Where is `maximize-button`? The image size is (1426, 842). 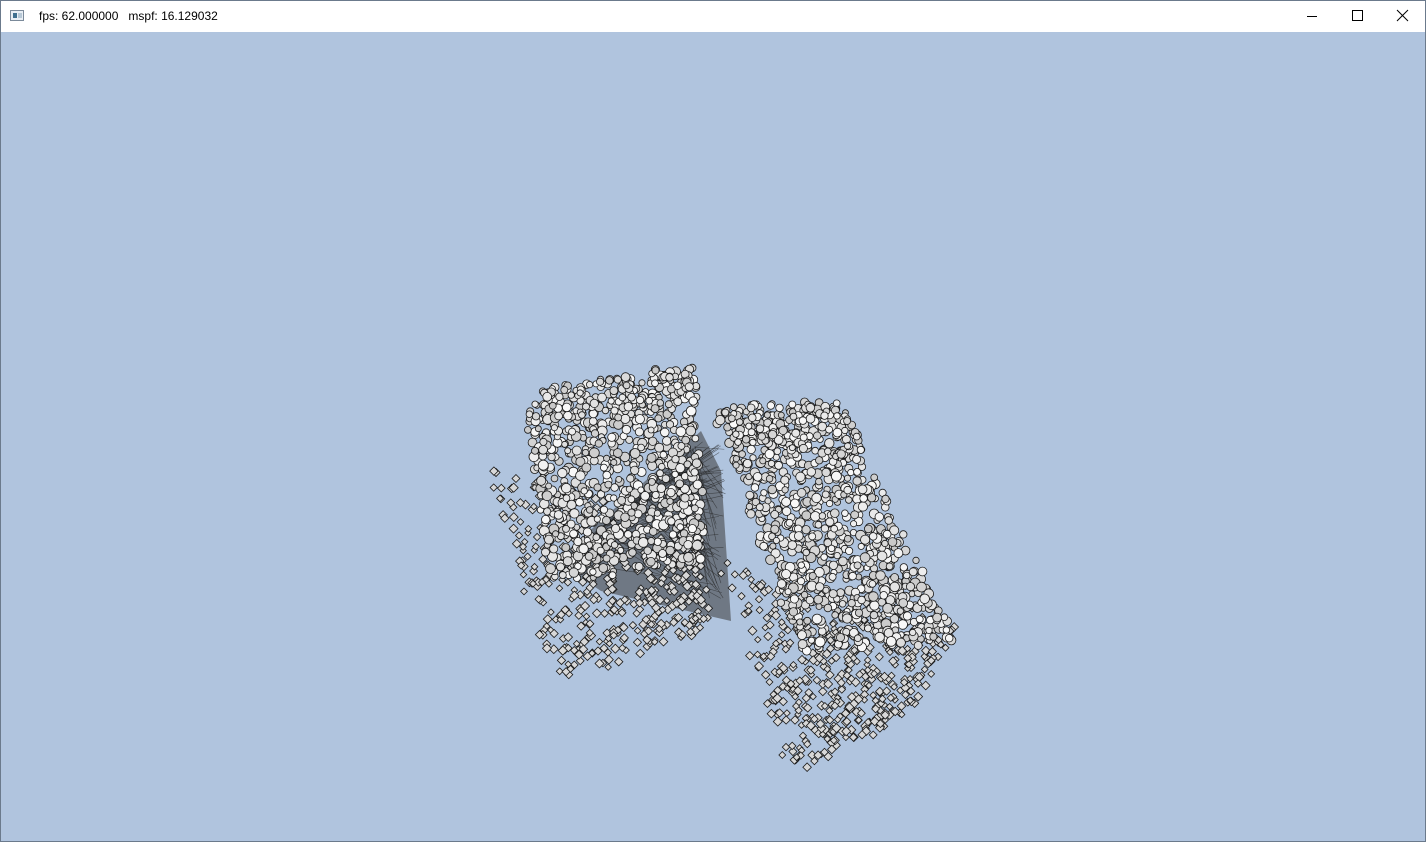
maximize-button is located at coordinates (1358, 16).